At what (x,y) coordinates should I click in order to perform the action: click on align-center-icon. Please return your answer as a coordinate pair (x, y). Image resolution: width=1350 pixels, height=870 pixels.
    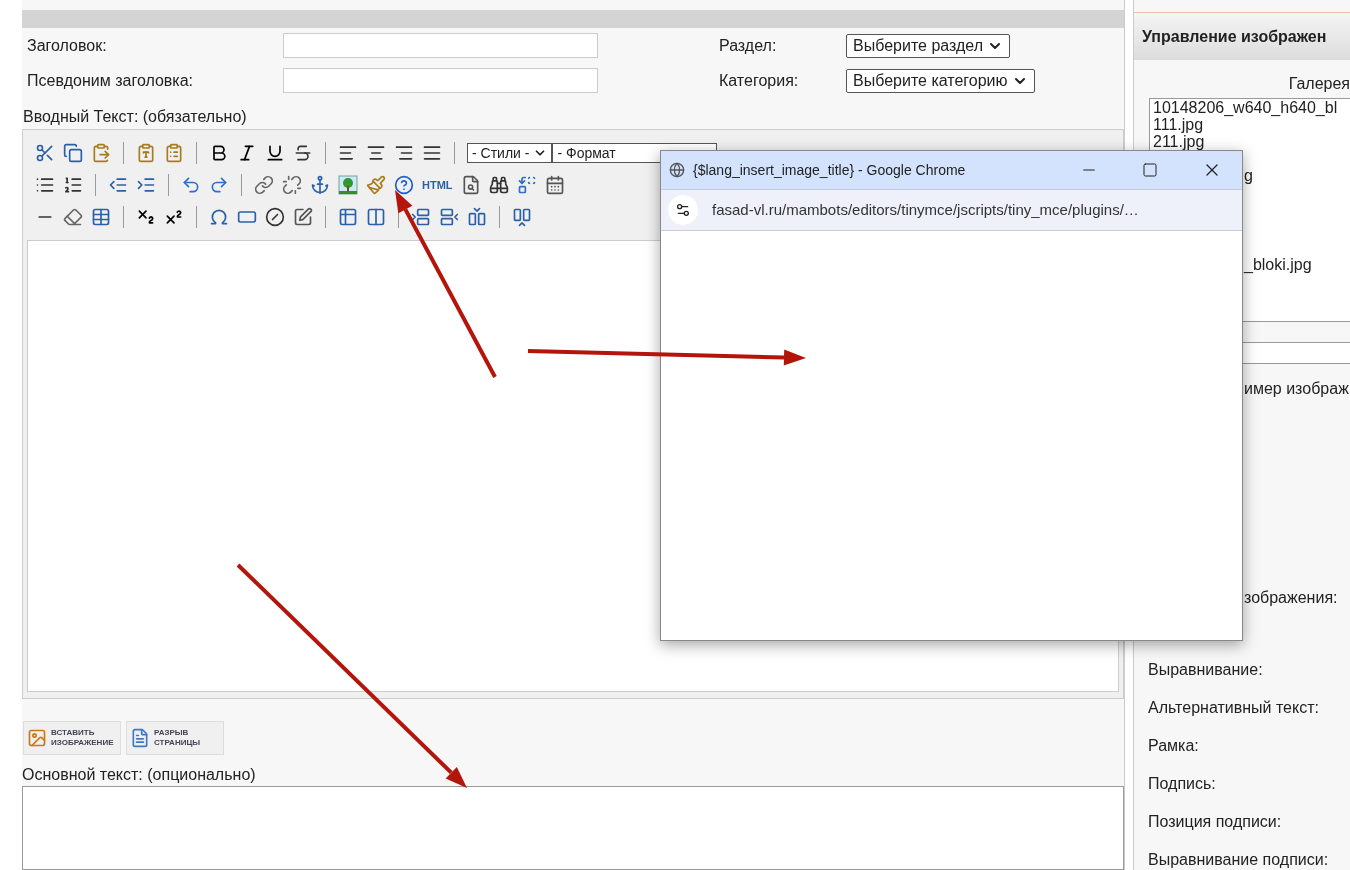
    Looking at the image, I should click on (376, 153).